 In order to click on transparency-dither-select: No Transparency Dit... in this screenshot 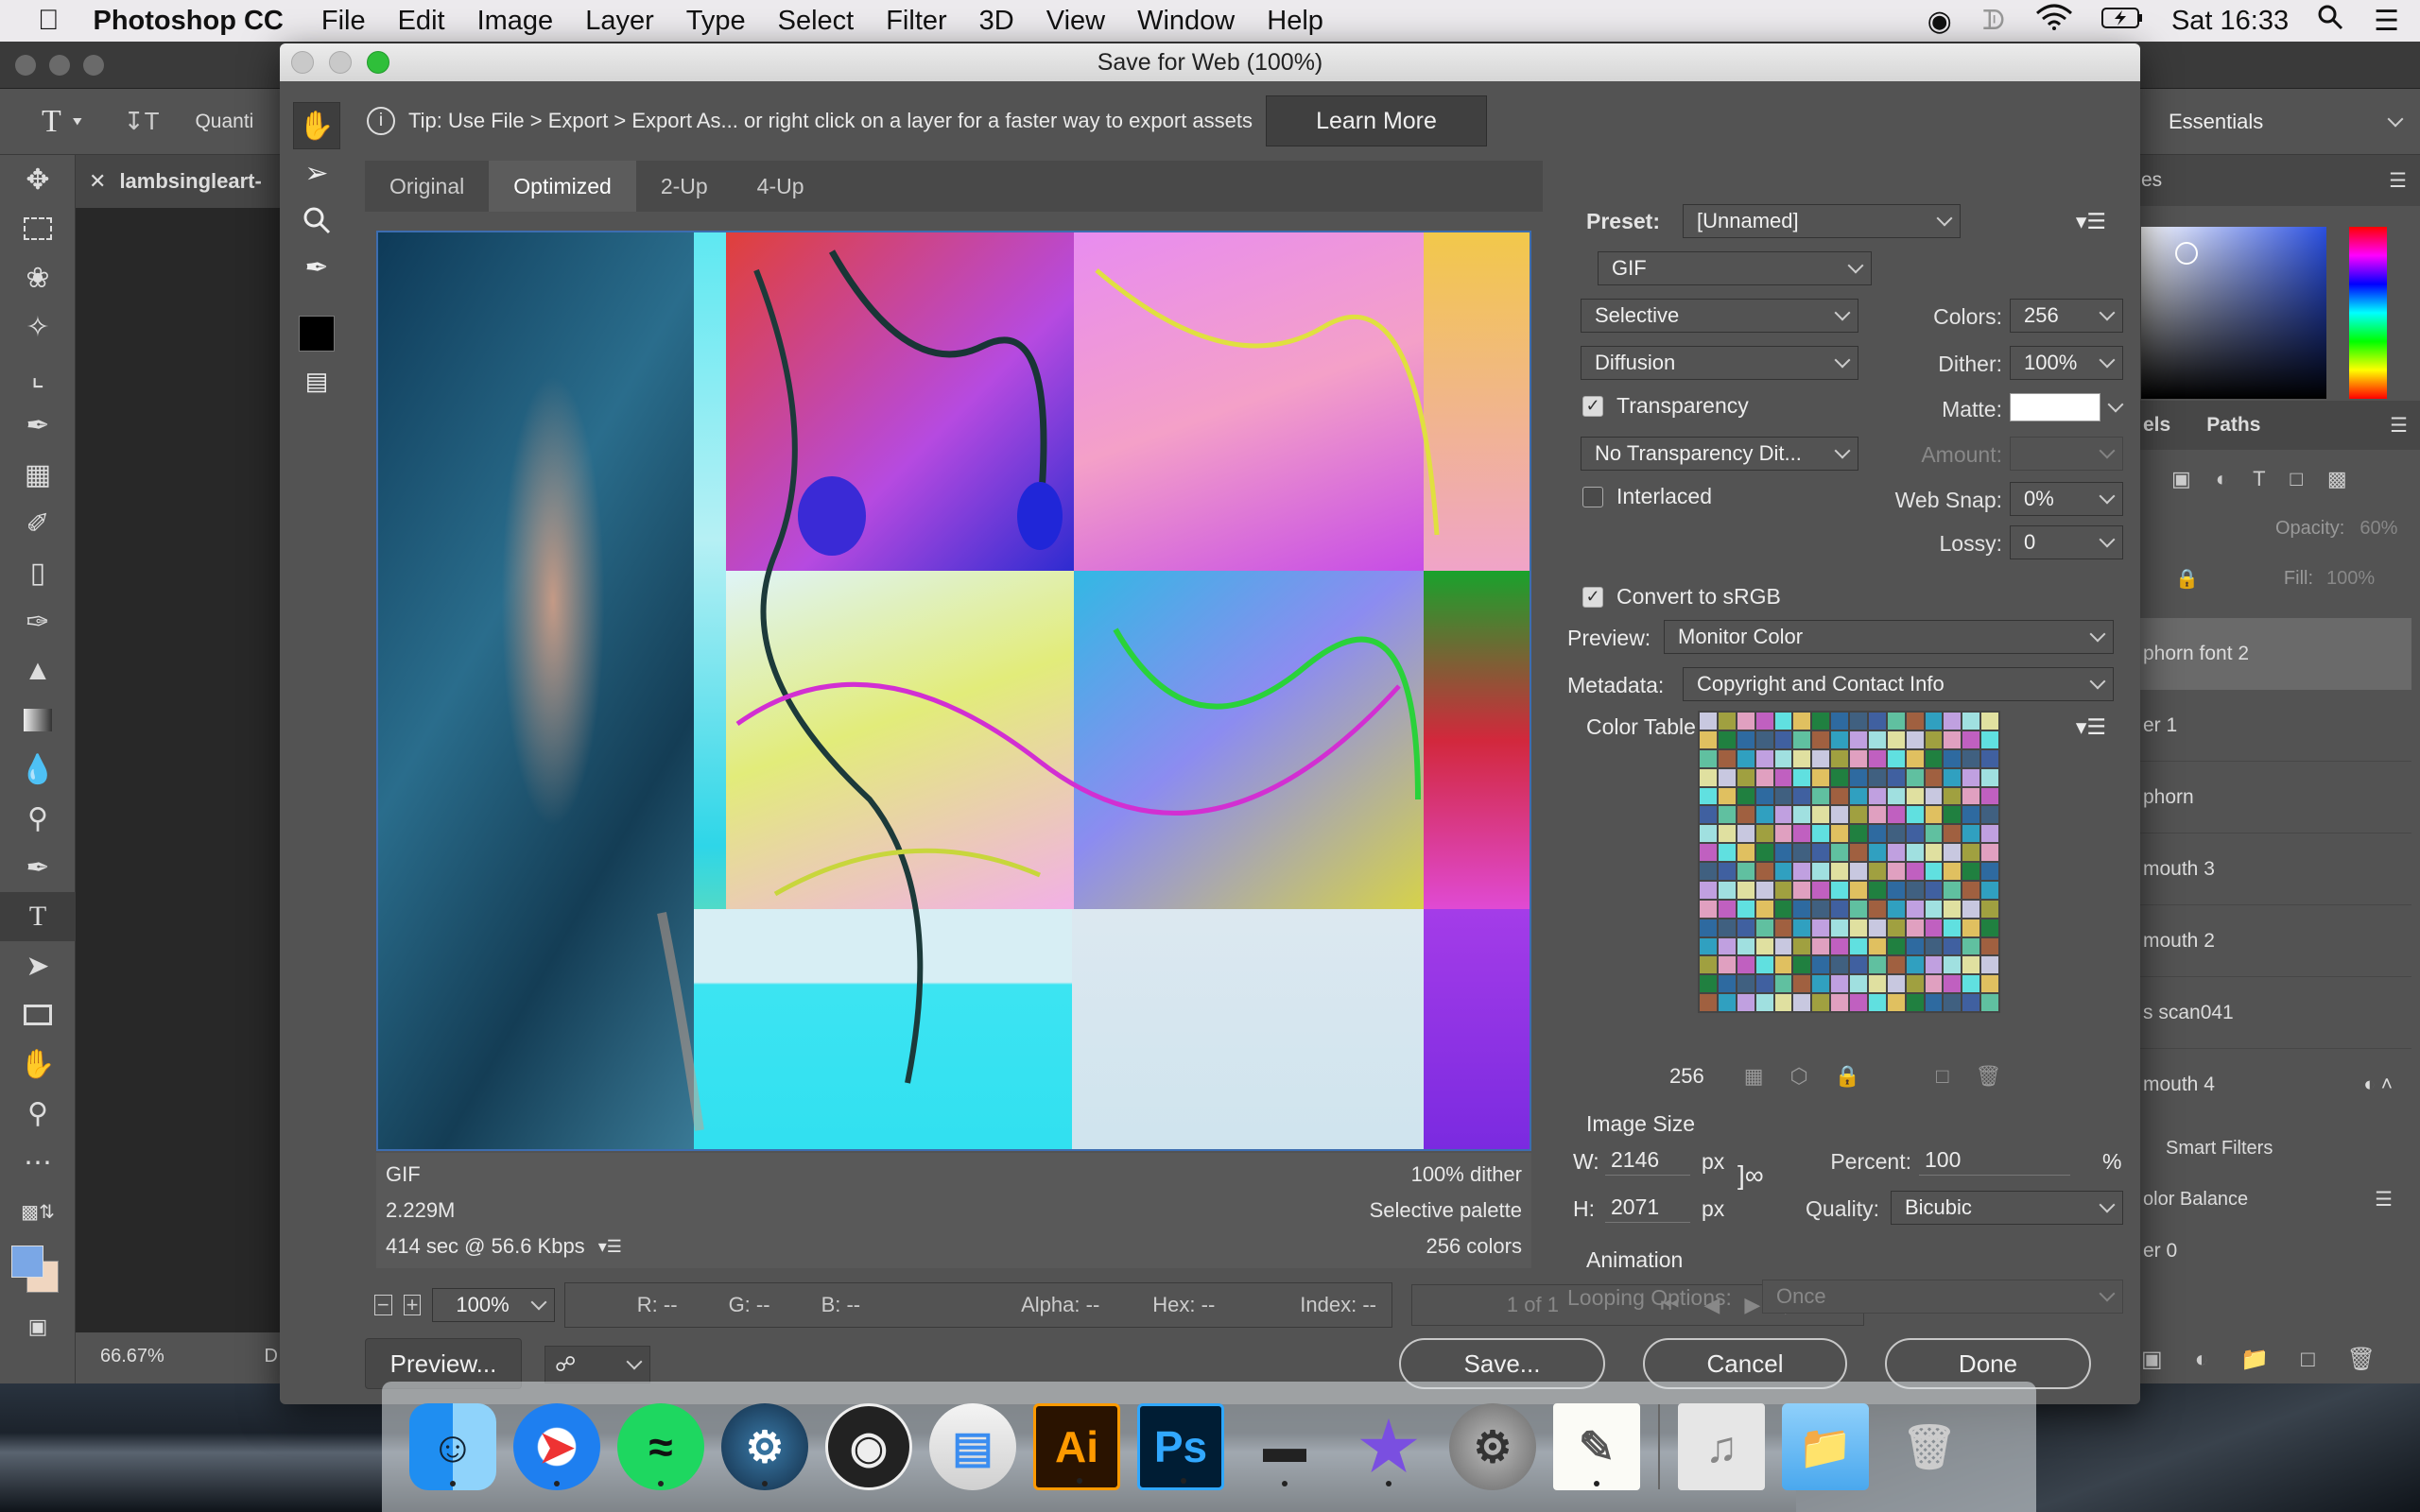, I will do `click(1719, 454)`.